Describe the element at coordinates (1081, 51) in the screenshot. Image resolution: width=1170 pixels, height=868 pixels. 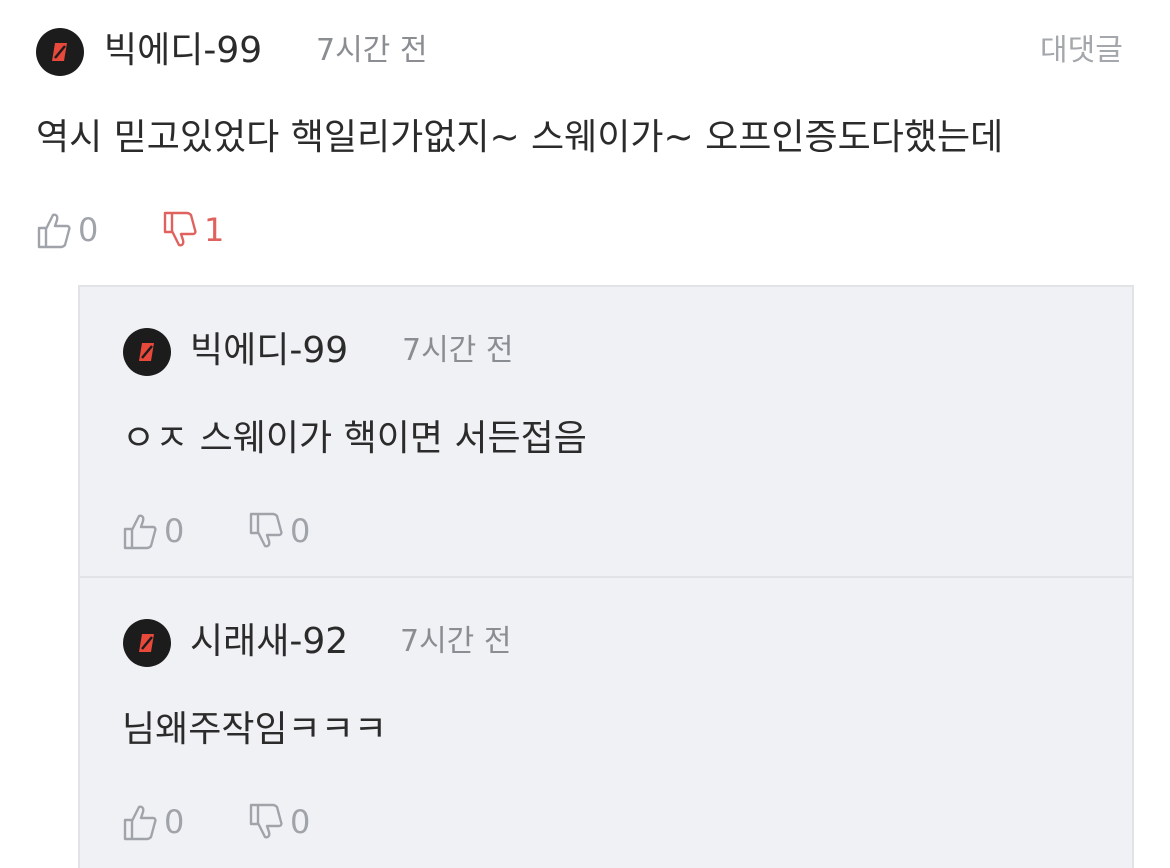
I see `reply-button: 대댓글` at that location.